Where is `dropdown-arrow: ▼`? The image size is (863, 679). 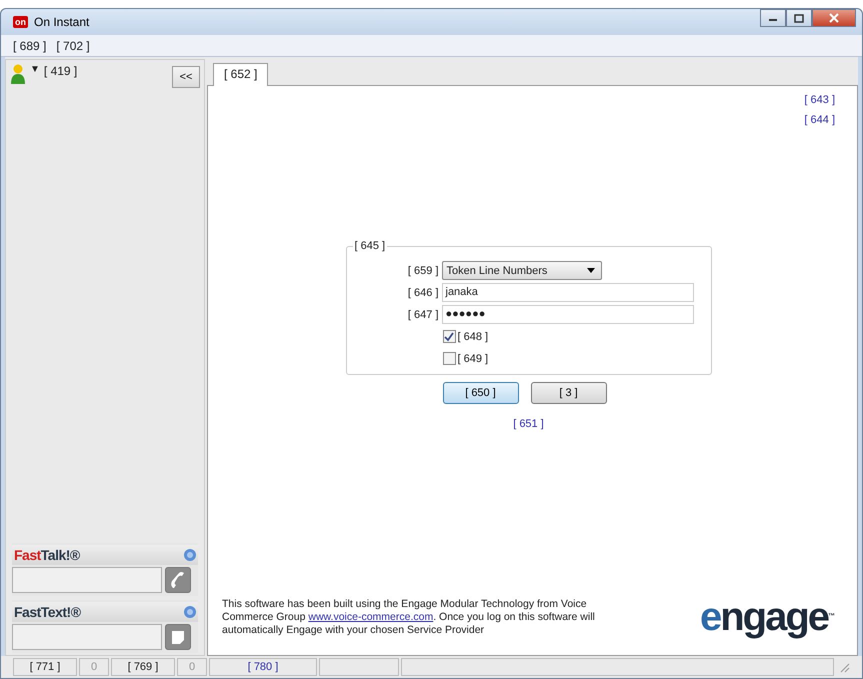
dropdown-arrow: ▼ is located at coordinates (35, 69).